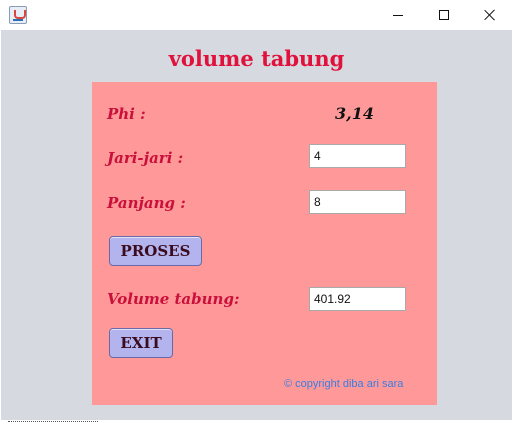 This screenshot has width=513, height=426. What do you see at coordinates (145, 158) in the screenshot?
I see `radius-label: Jari-jari :` at bounding box center [145, 158].